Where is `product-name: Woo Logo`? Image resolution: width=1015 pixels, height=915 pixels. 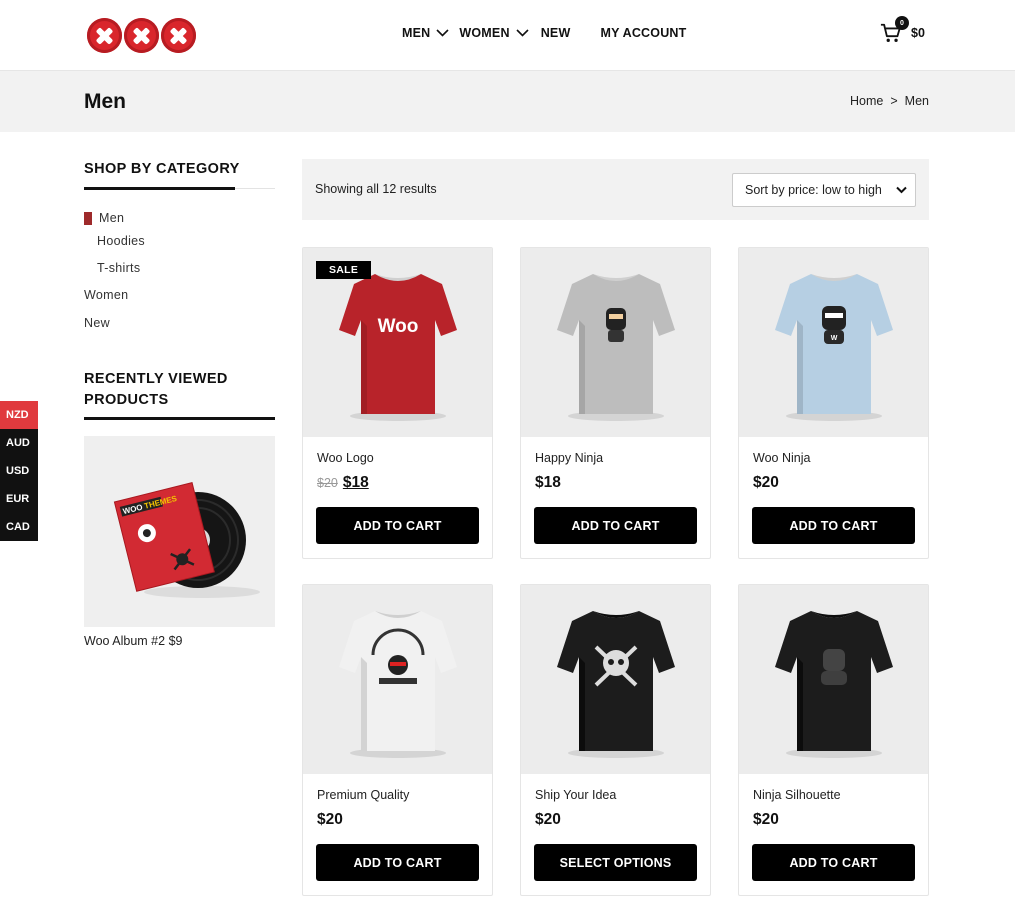
product-name: Woo Logo is located at coordinates (345, 458).